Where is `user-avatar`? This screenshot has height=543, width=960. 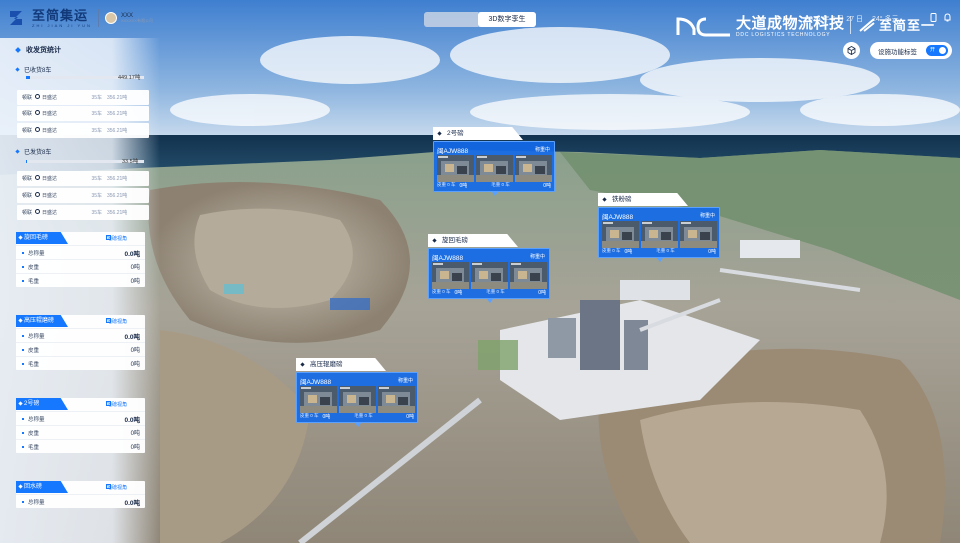 user-avatar is located at coordinates (110, 18).